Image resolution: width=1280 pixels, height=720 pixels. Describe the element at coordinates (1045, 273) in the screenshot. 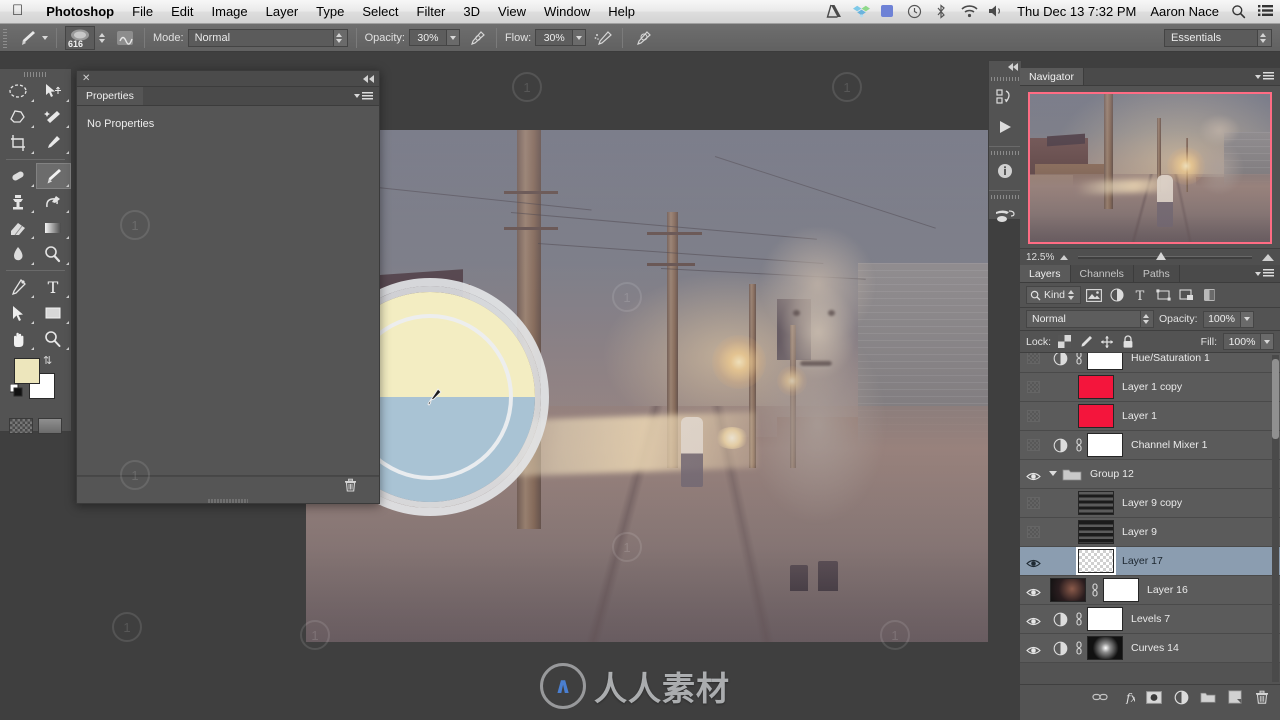

I see `tab-layers: Layers` at that location.